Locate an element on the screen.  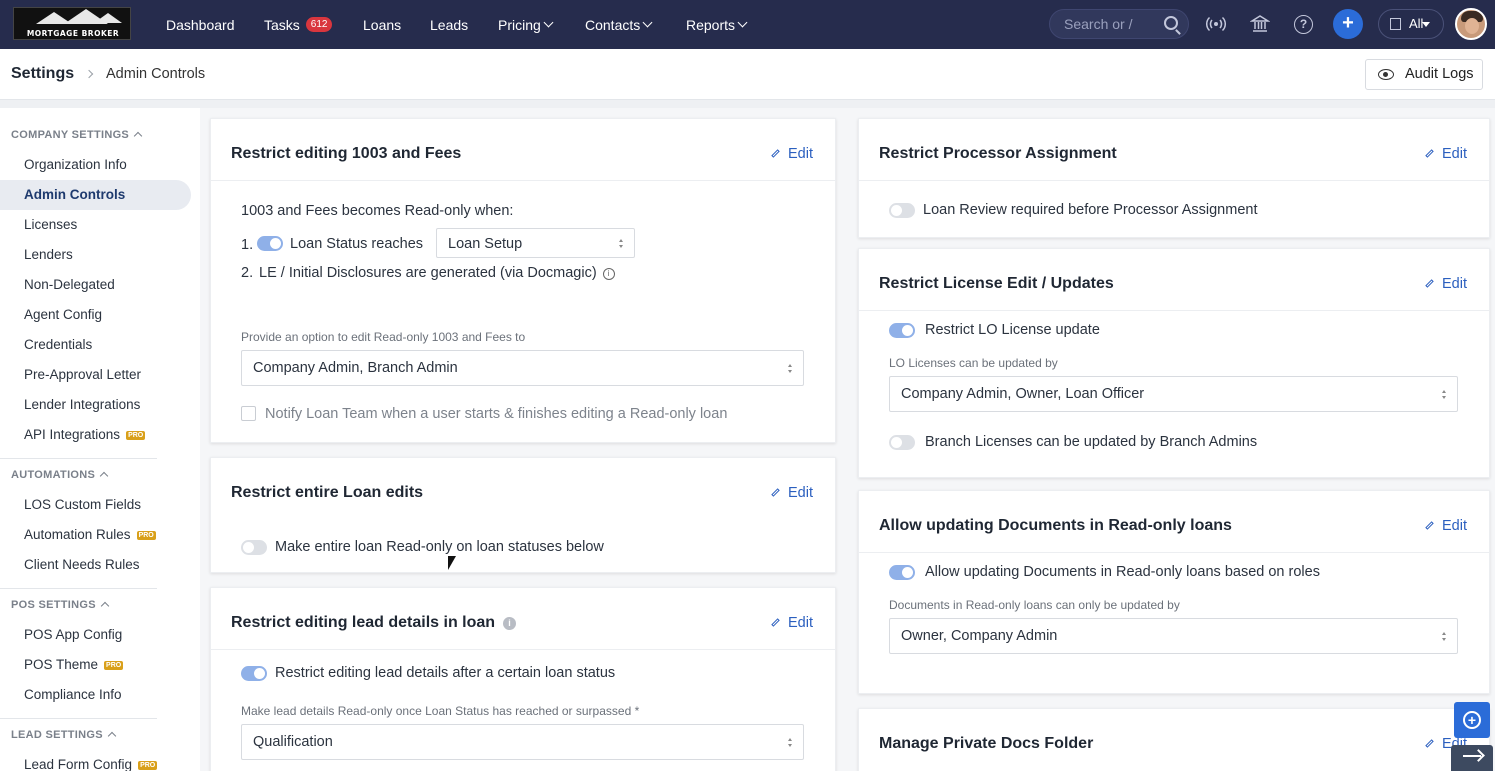
broadcast-icon is located at coordinates (1216, 24).